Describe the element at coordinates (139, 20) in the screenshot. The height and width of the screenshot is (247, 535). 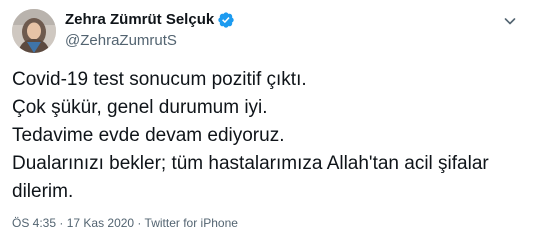
I see `author-display-name: Zehra Zümrüt Selçuk` at that location.